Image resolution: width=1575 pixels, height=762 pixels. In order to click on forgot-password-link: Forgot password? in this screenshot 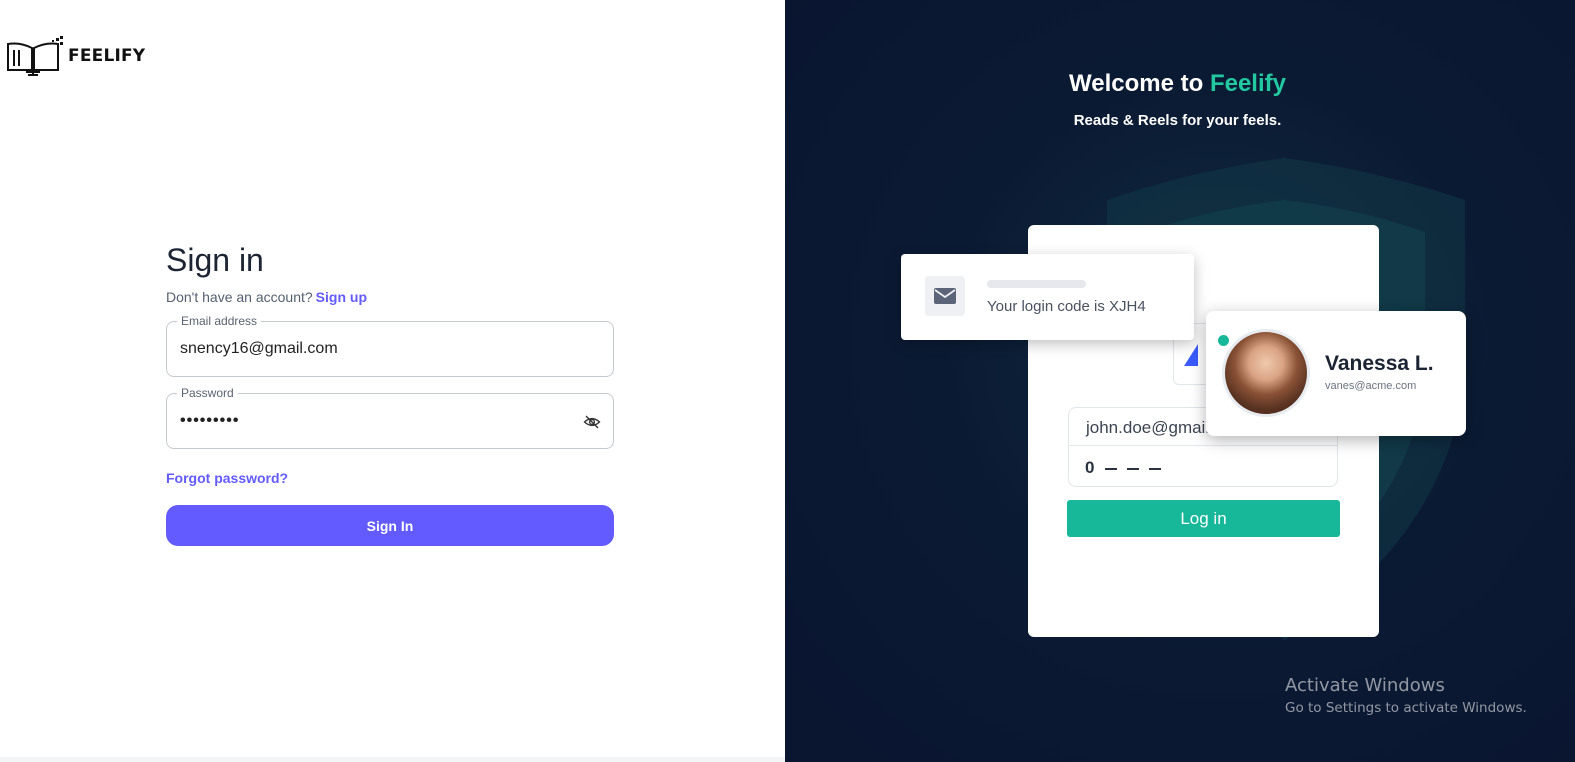, I will do `click(390, 478)`.